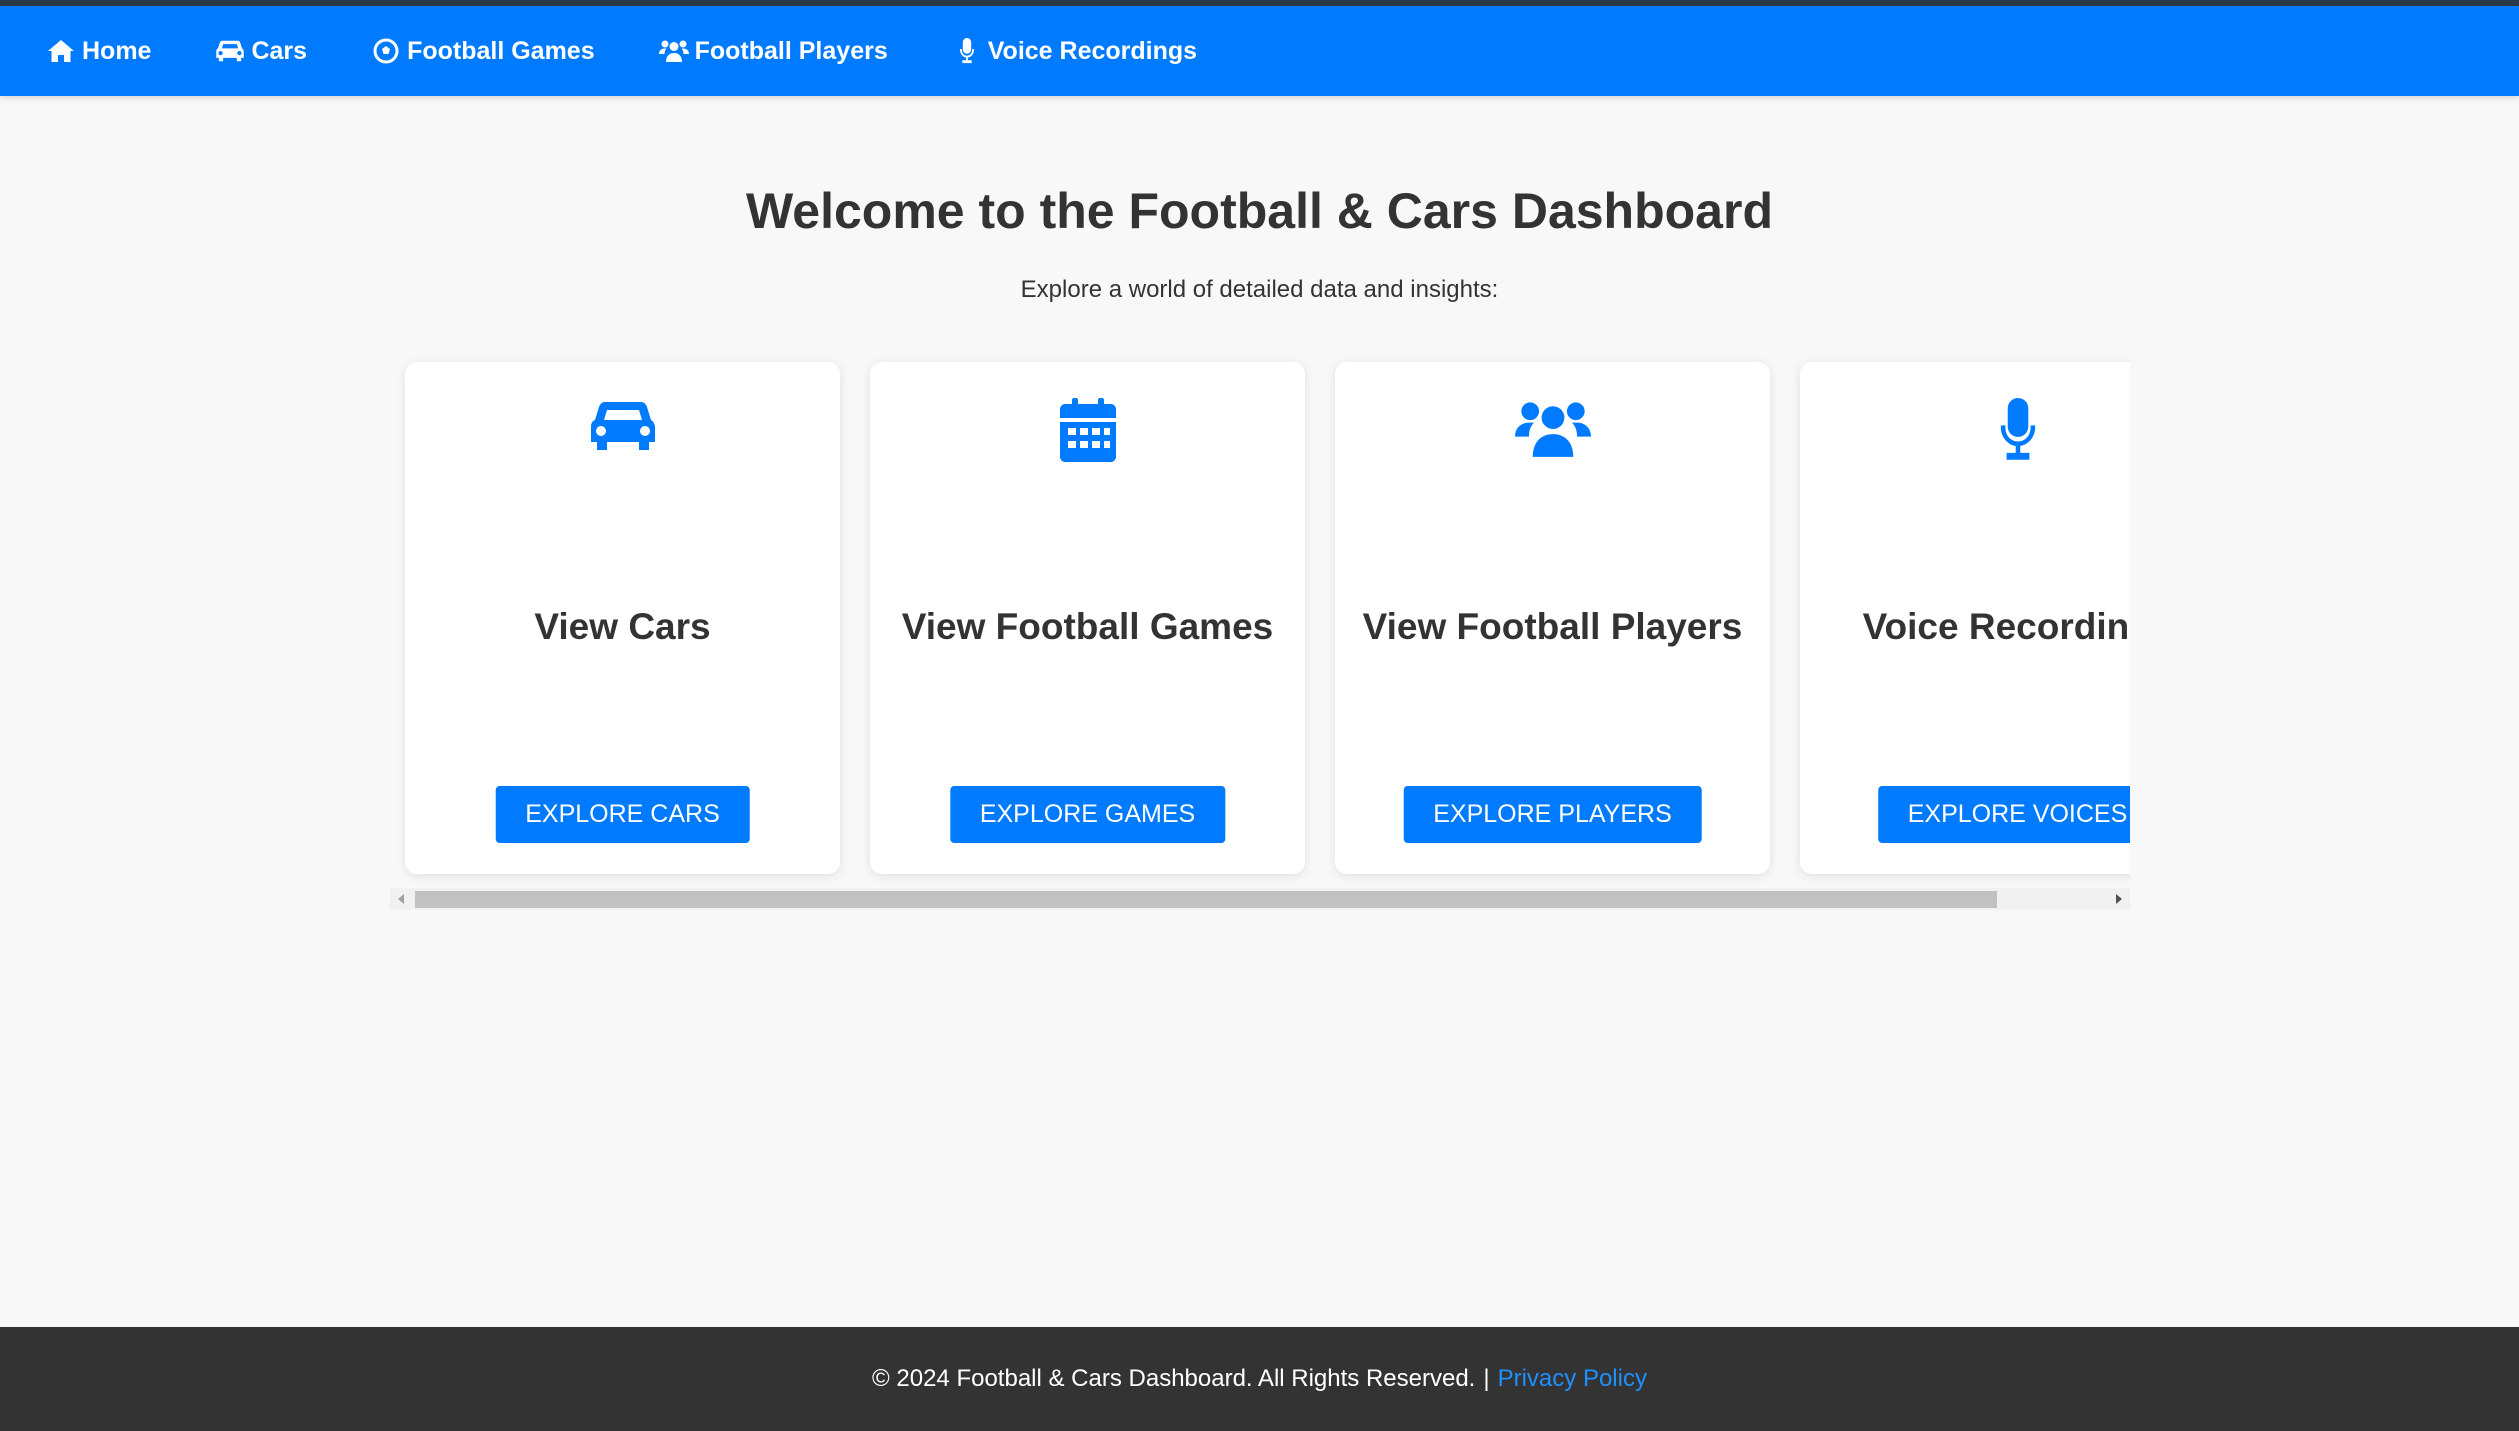 This screenshot has width=2519, height=1431. Describe the element at coordinates (1092, 50) in the screenshot. I see `nav-item-label: Voice Recordings` at that location.